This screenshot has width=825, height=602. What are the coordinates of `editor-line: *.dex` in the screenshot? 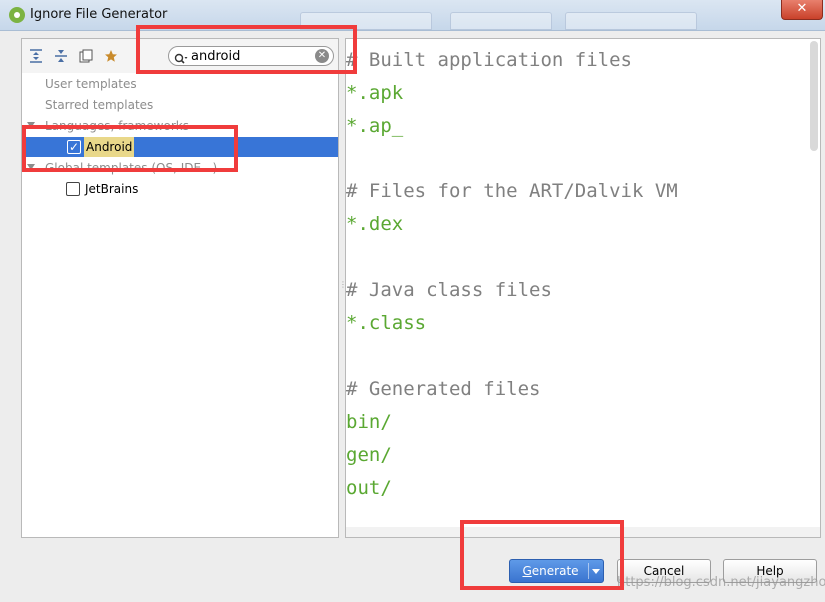 It's located at (375, 224).